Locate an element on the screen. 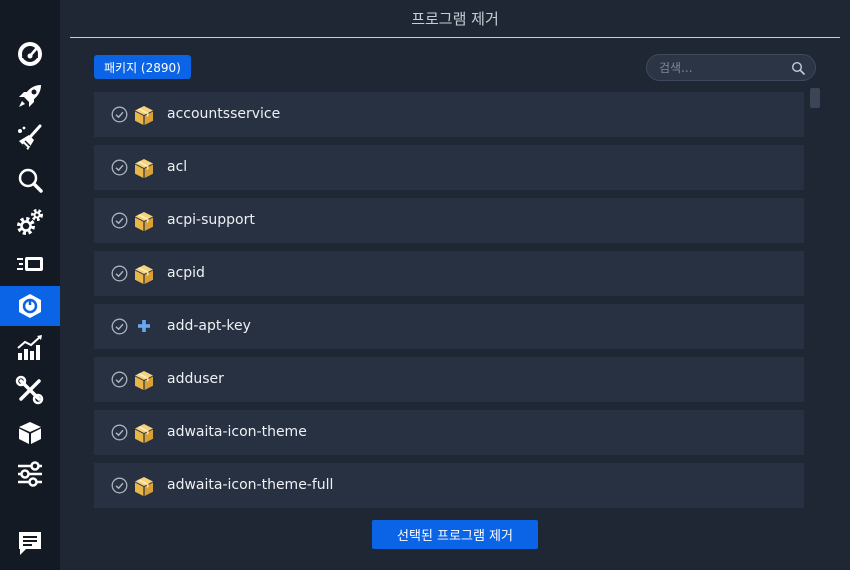  gears-icon is located at coordinates (30, 222).